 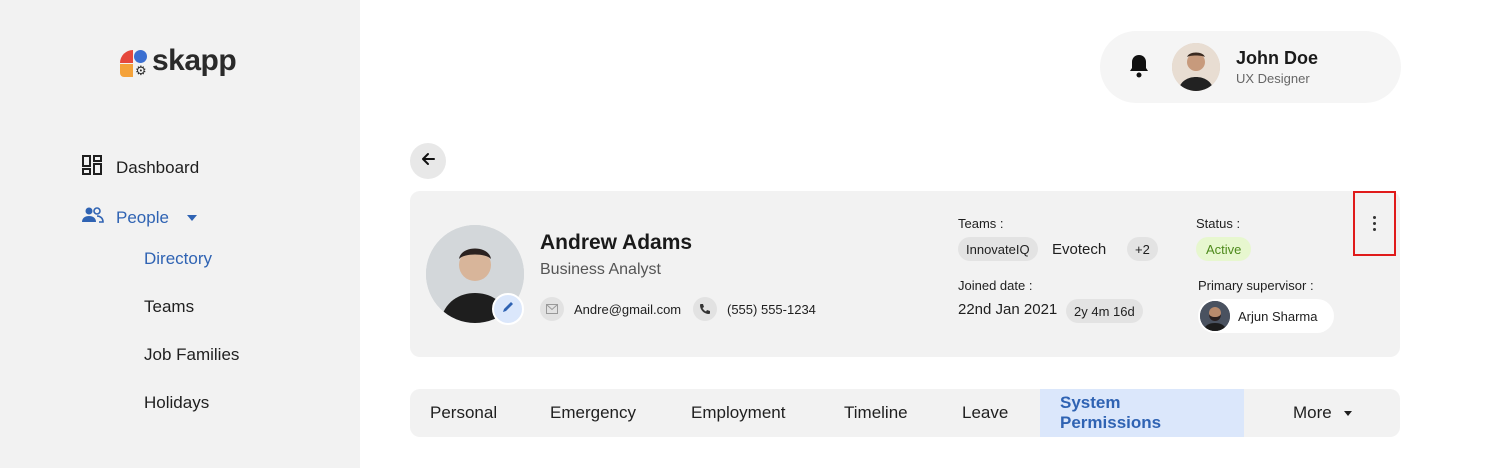 I want to click on tab-emergency: Emergency, so click(x=593, y=413).